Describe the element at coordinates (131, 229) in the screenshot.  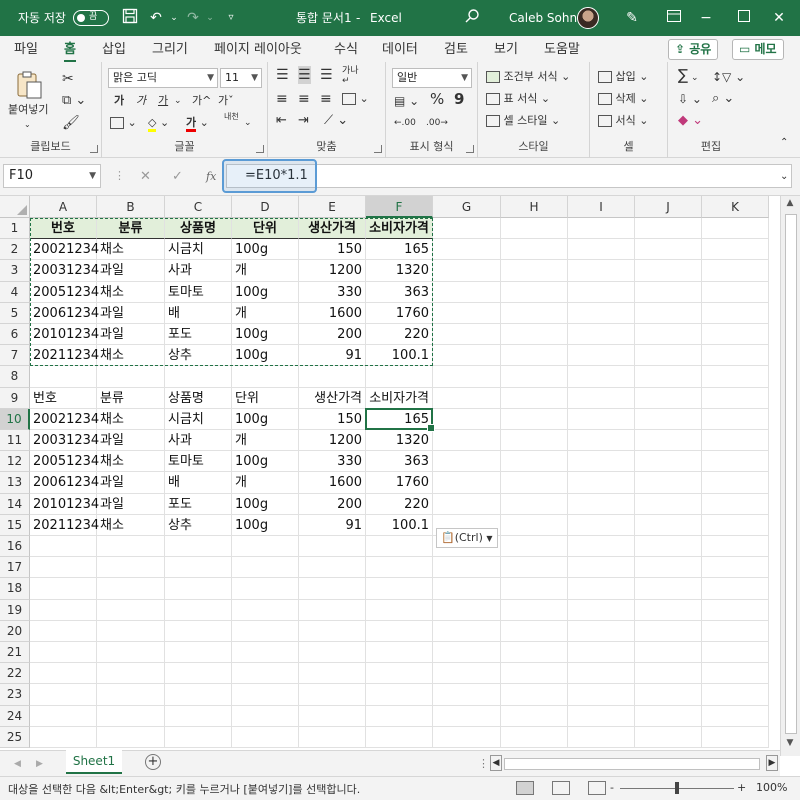
I see `header-cell: 분류` at that location.